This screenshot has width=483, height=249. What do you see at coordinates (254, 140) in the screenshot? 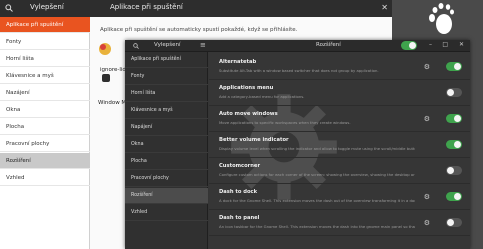
I see `extension-name: Better volume indicator` at bounding box center [254, 140].